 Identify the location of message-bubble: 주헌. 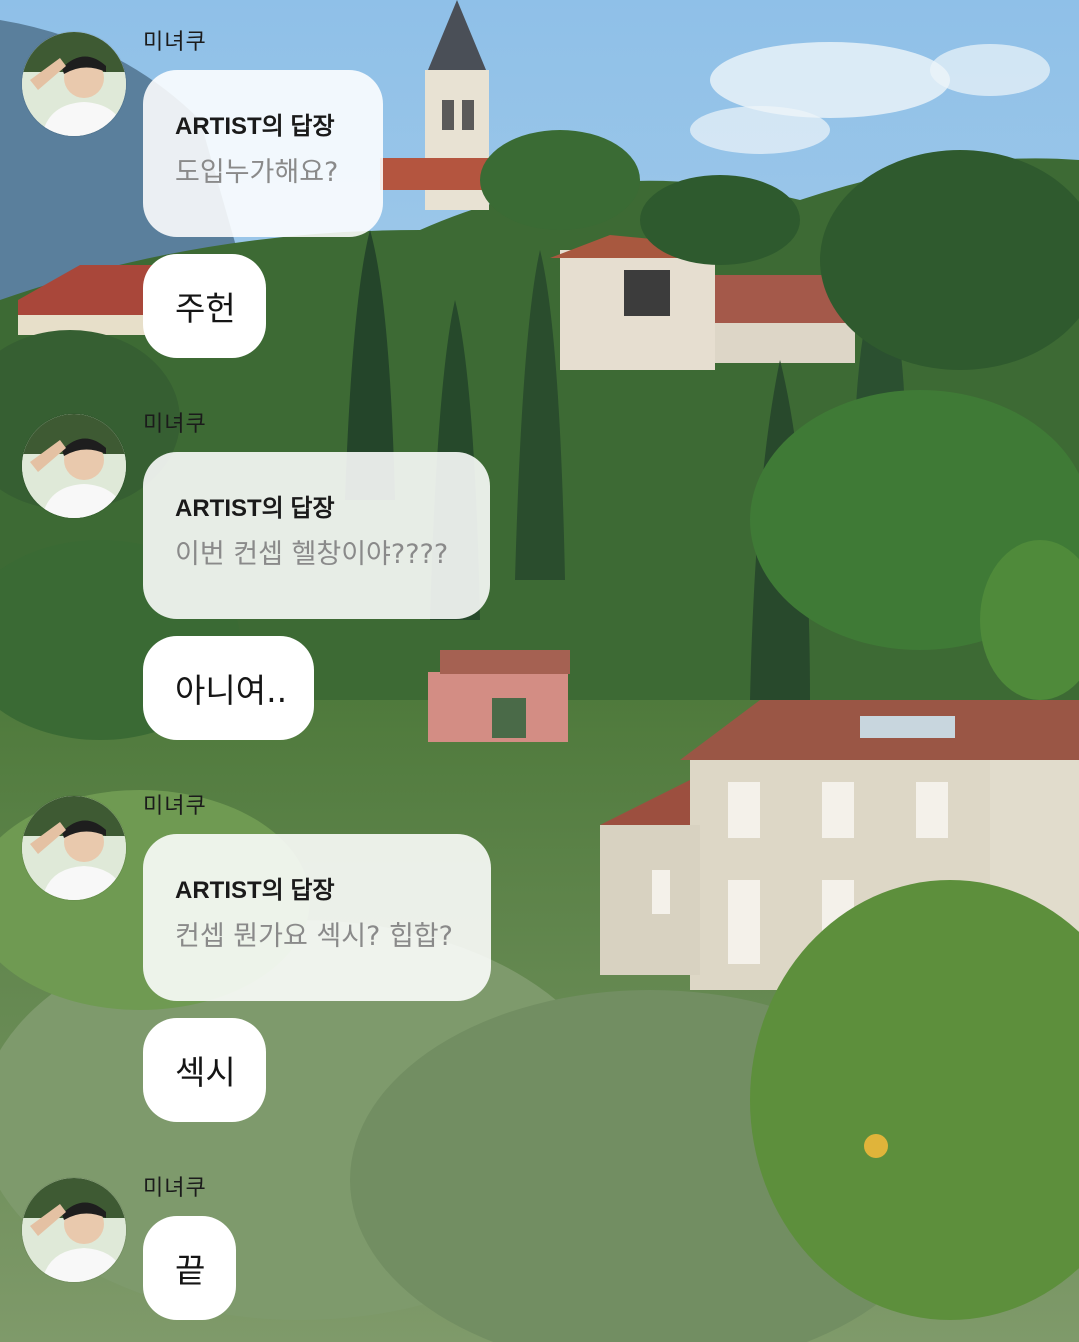
(204, 306).